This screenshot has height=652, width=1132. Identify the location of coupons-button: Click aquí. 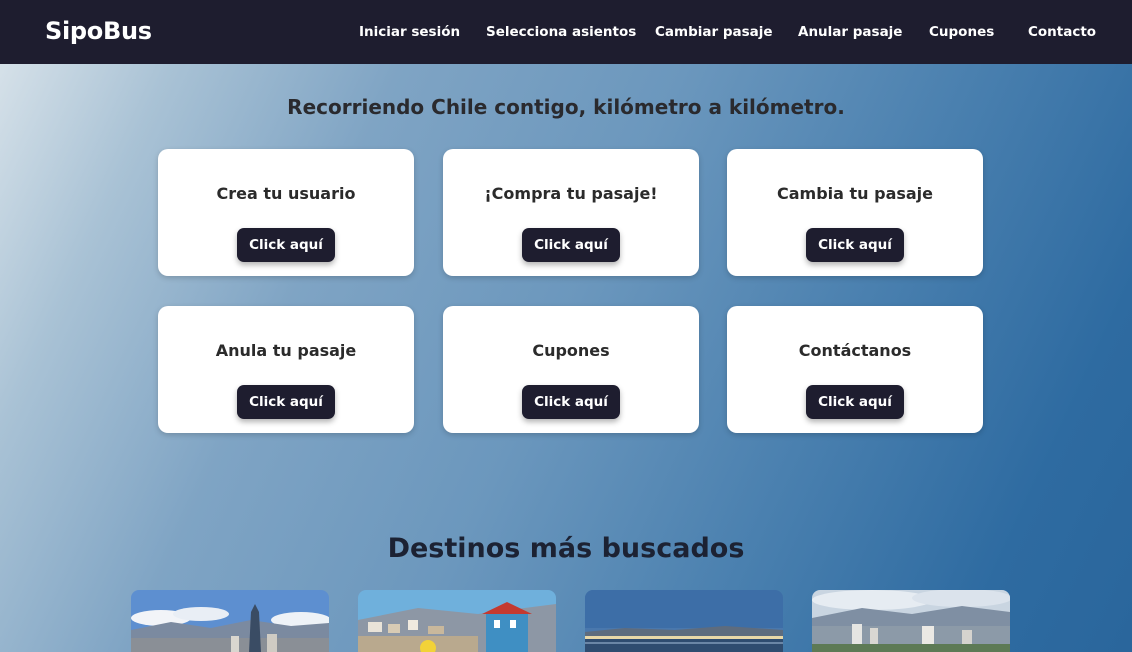
(571, 402).